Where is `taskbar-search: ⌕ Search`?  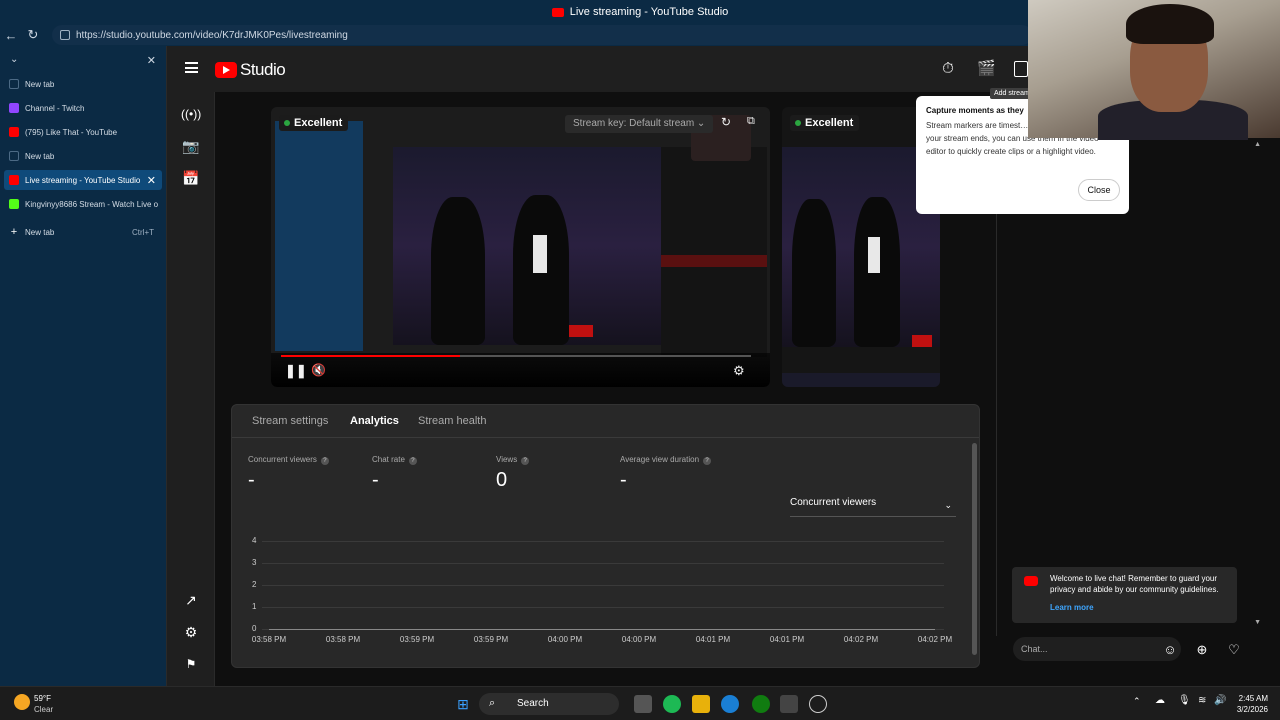
taskbar-search: ⌕ Search is located at coordinates (549, 704).